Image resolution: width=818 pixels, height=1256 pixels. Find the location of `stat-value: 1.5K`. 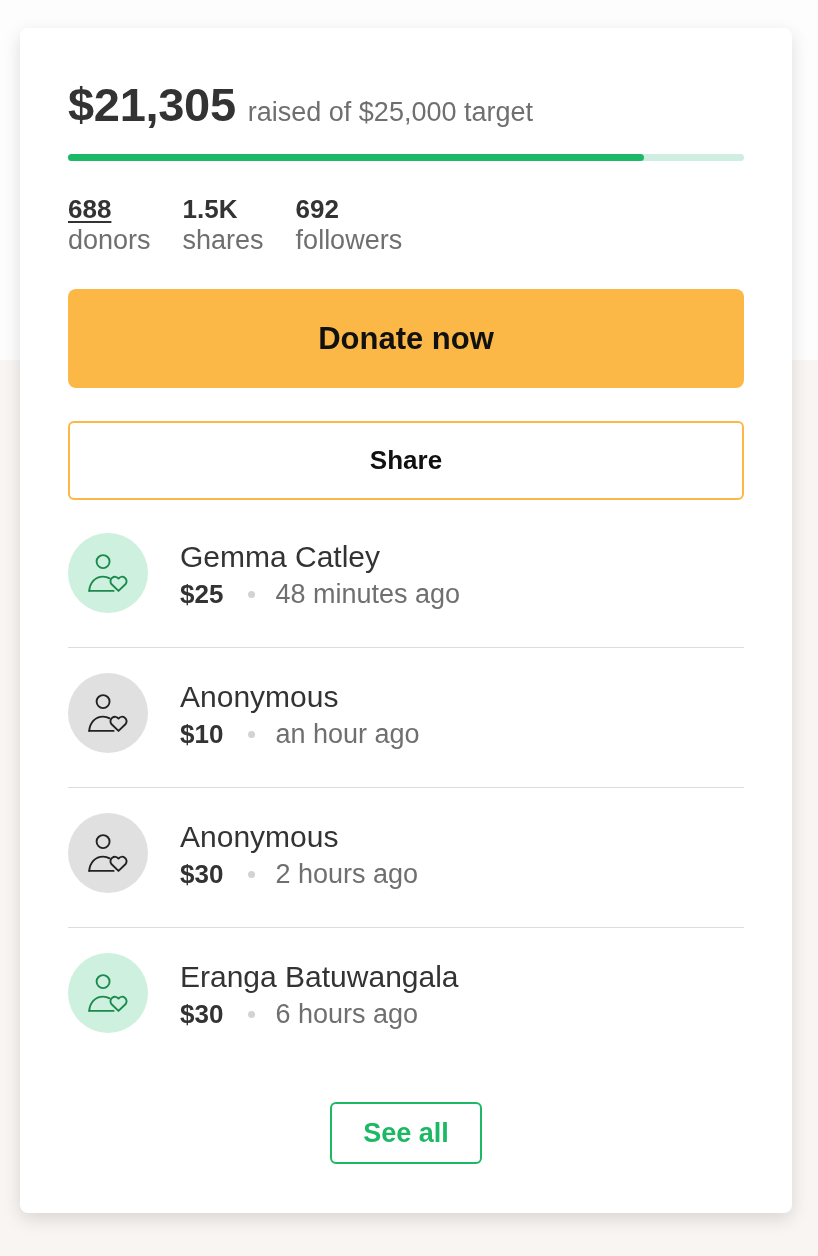

stat-value: 1.5K is located at coordinates (210, 209).